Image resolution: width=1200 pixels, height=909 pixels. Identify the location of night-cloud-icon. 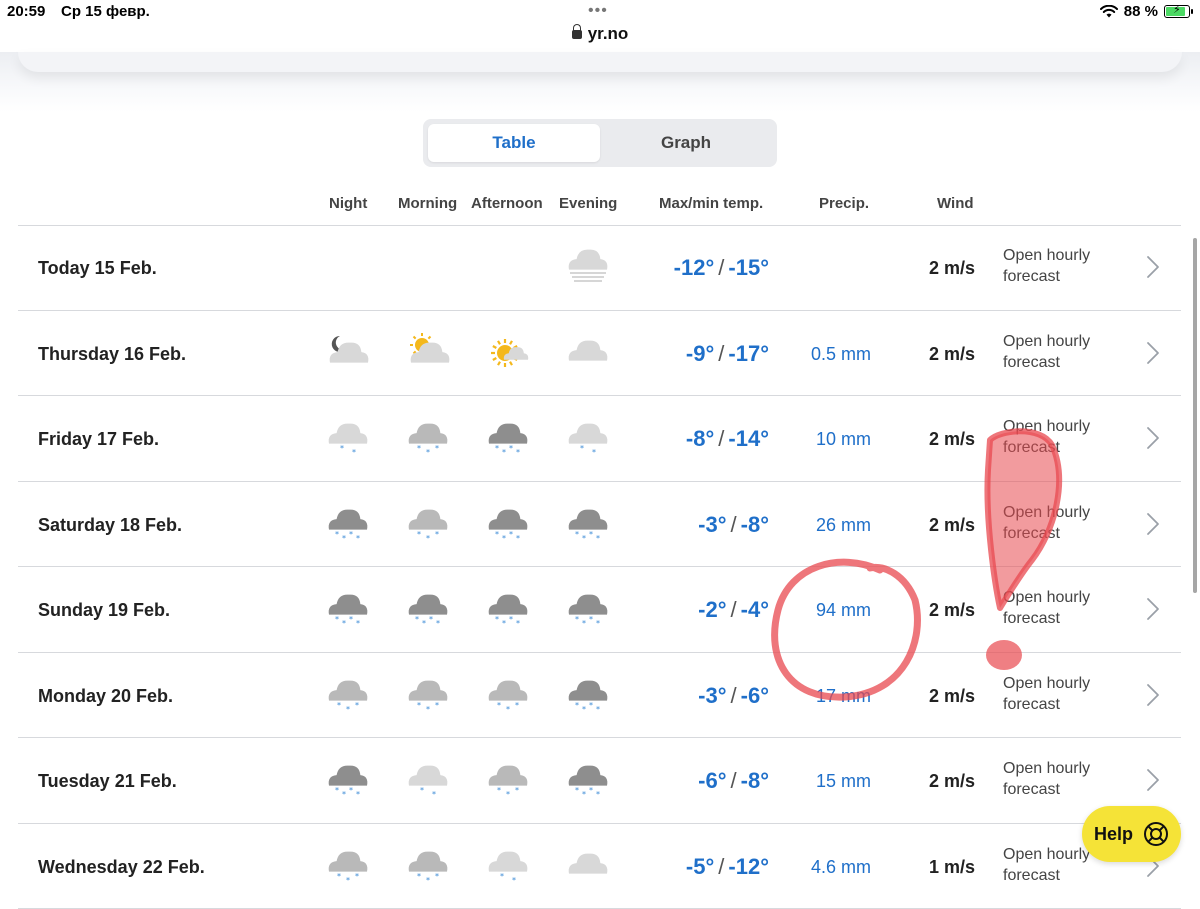
(348, 353).